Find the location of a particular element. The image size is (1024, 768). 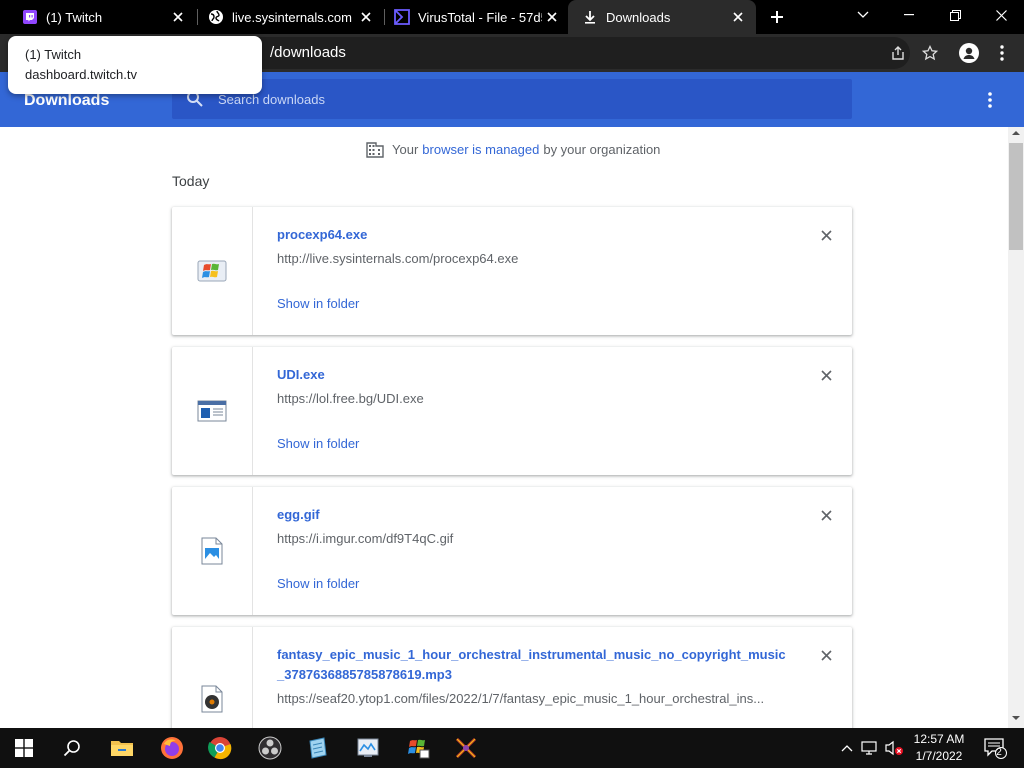

managed-link: browser is managed is located at coordinates (480, 149).